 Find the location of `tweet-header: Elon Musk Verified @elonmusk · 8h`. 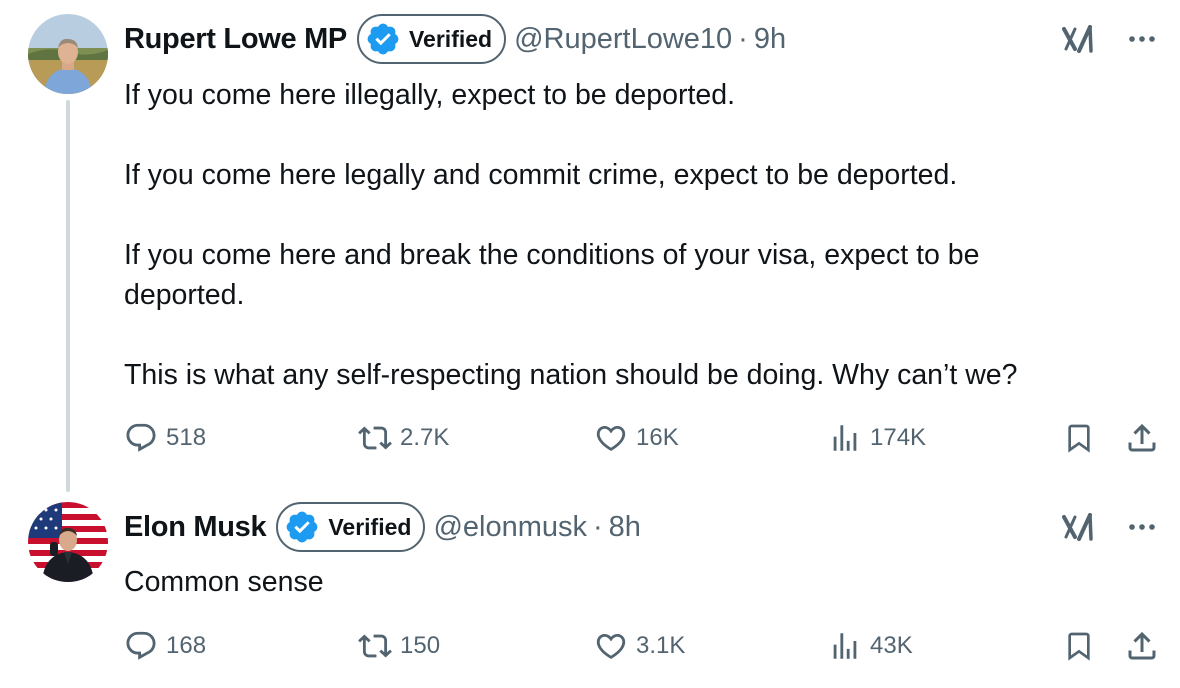

tweet-header: Elon Musk Verified @elonmusk · 8h is located at coordinates (382, 527).